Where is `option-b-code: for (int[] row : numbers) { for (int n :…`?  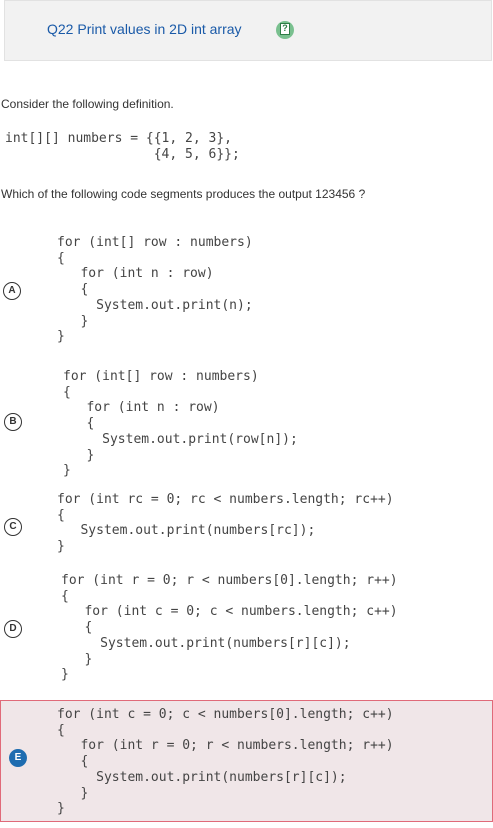 option-b-code: for (int[] row : numbers) { for (int n :… is located at coordinates (180, 424).